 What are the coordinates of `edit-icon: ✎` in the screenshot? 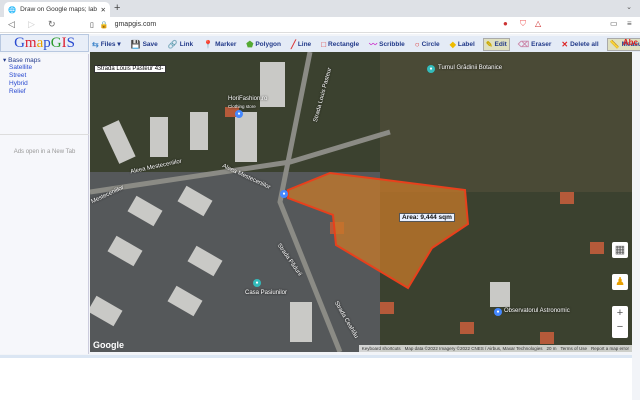 It's located at (489, 44).